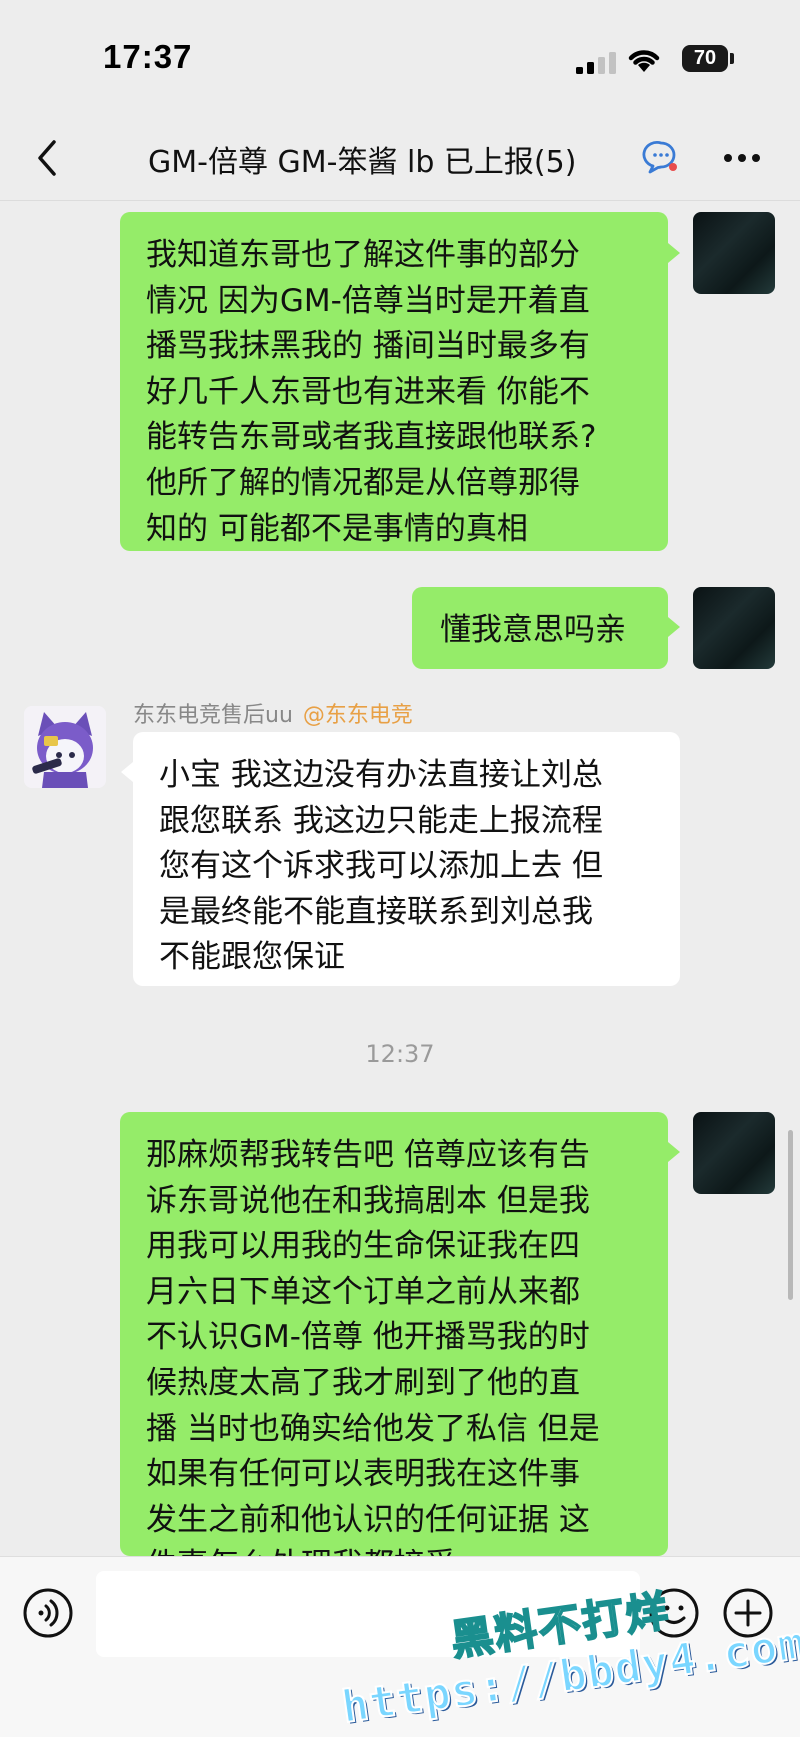 The width and height of the screenshot is (800, 1737). I want to click on voice-input-icon, so click(48, 1613).